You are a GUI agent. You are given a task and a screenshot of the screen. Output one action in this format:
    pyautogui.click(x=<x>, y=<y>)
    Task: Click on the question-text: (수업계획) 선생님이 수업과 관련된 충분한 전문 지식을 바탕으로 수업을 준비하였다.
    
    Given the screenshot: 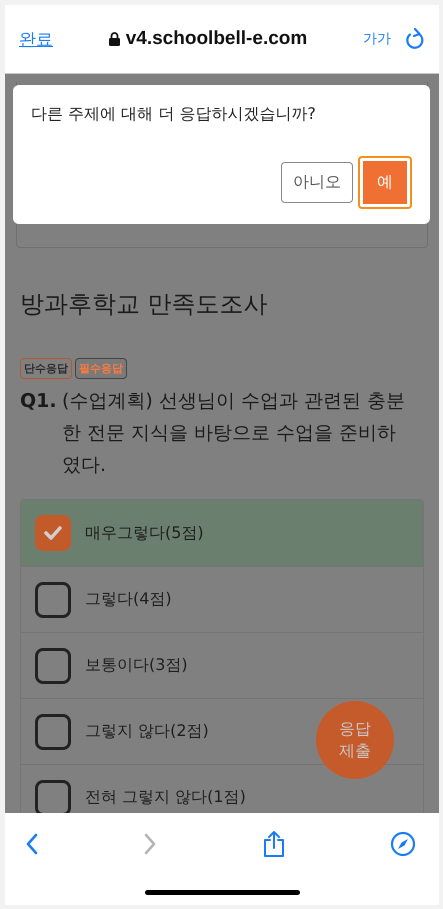 What is the action you would take?
    pyautogui.click(x=234, y=433)
    